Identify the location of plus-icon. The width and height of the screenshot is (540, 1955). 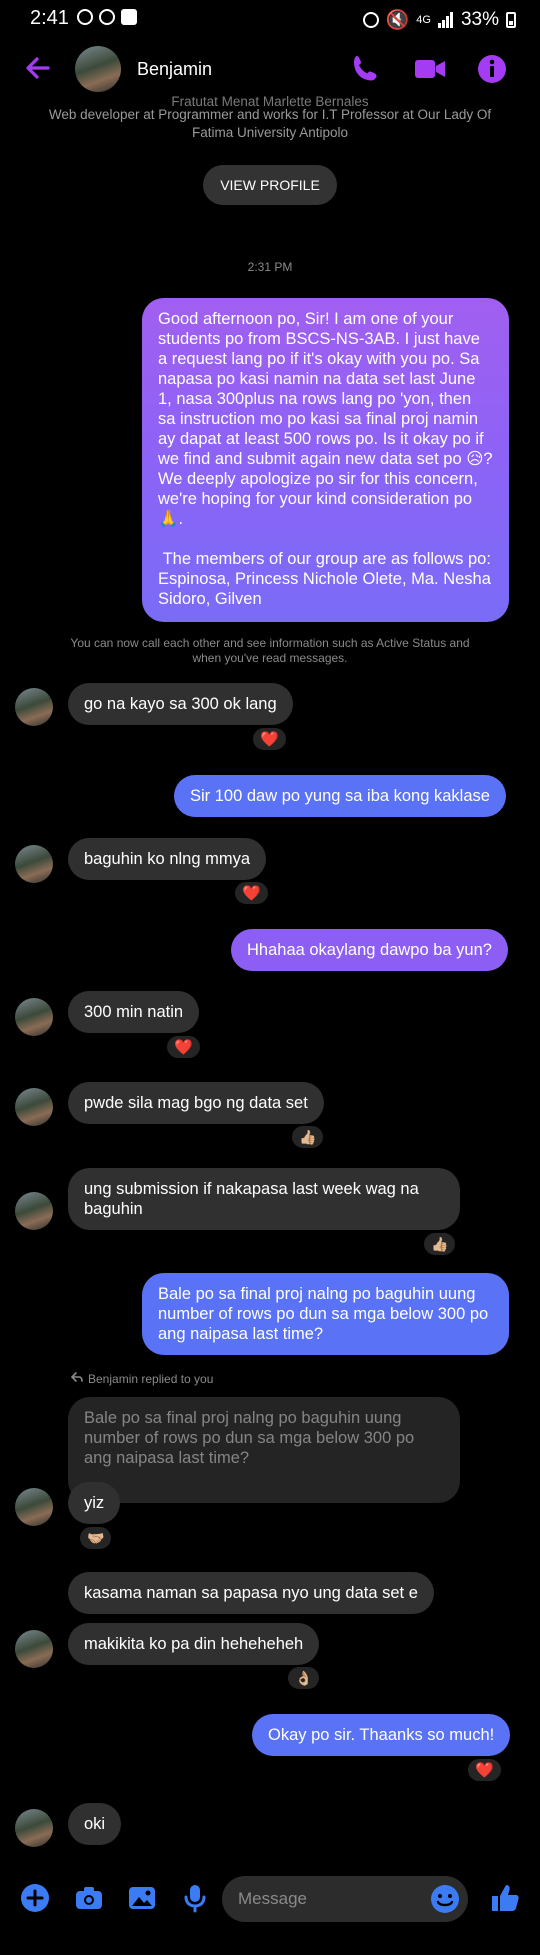
(35, 1898).